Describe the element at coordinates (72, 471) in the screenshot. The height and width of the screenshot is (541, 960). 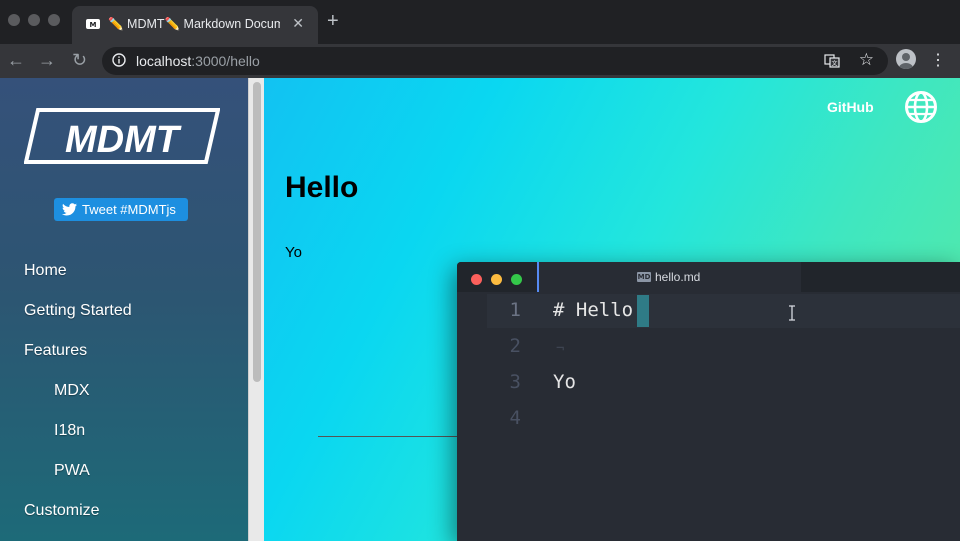
I see `nav-item-pwa: PWA` at that location.